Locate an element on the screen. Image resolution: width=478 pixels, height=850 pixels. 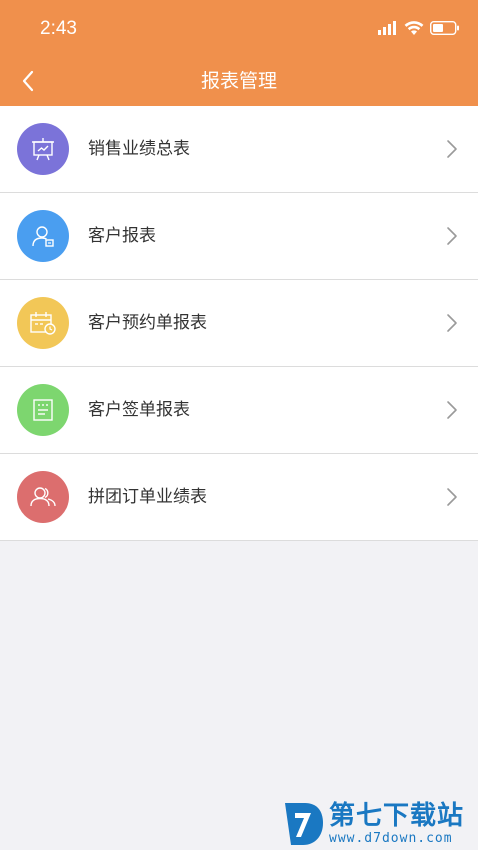
calendar-clock-icon is located at coordinates (43, 323).